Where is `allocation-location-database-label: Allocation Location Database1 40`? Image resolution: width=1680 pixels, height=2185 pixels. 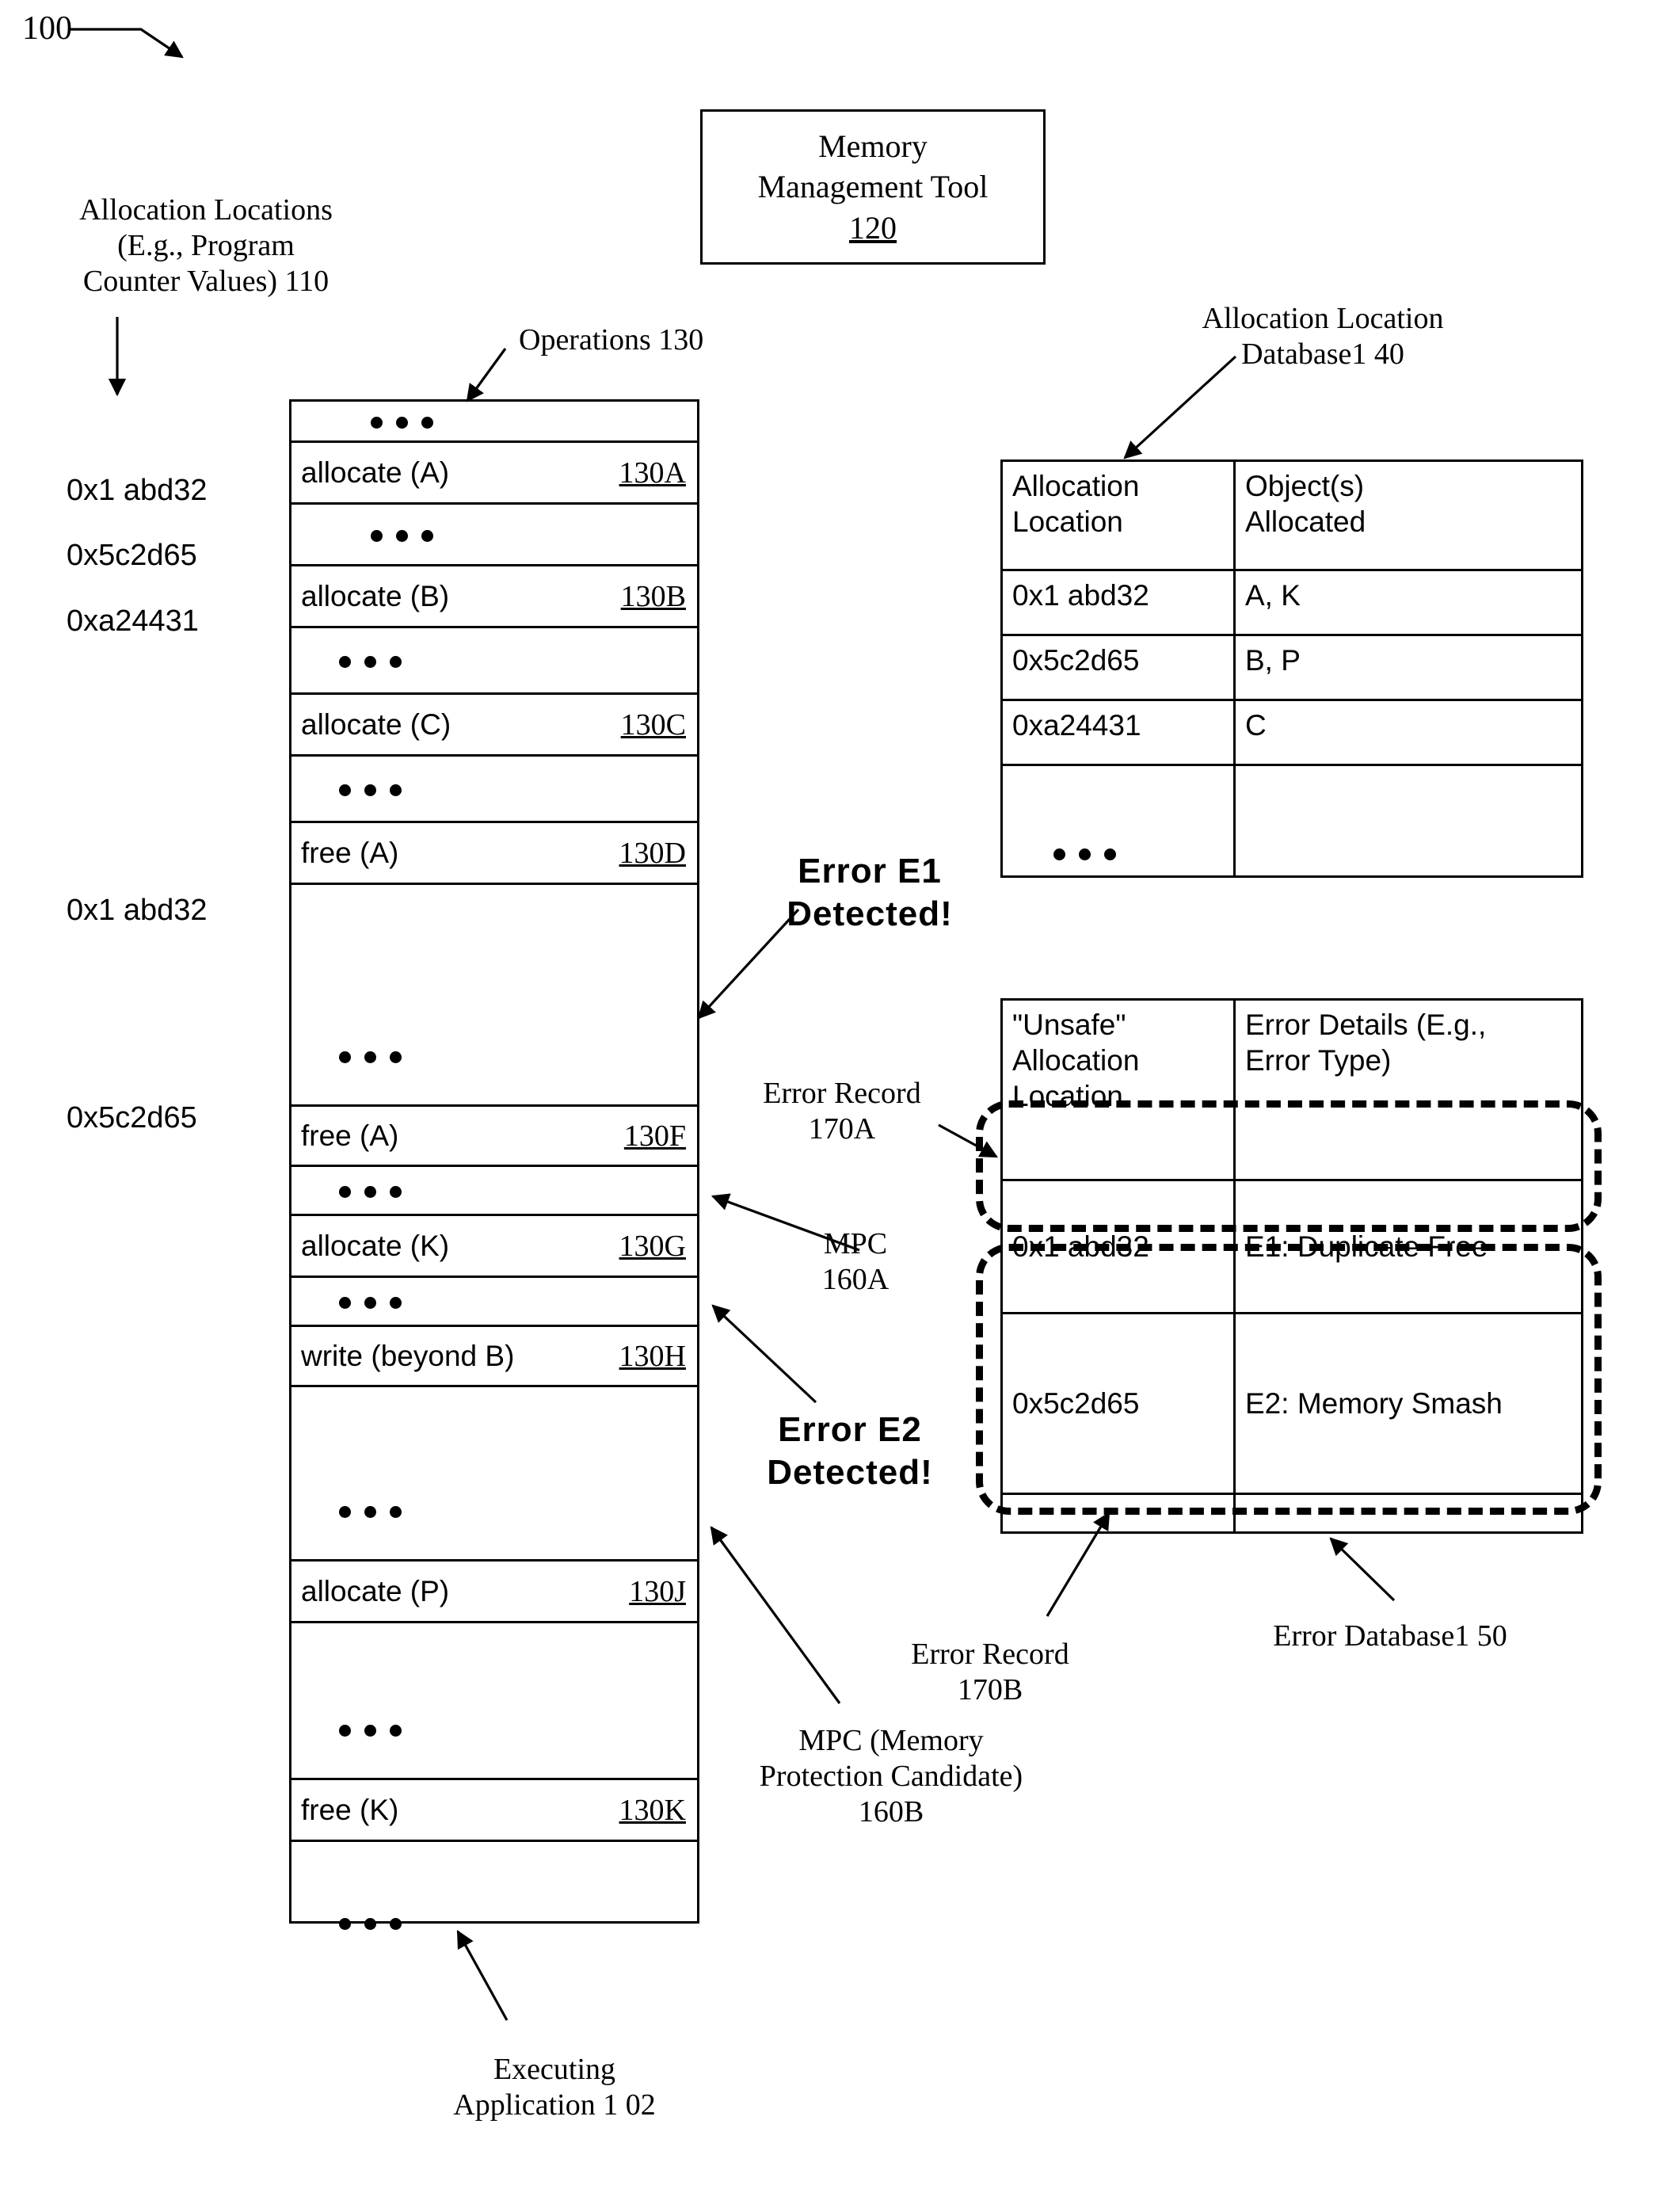 allocation-location-database-label: Allocation Location Database1 40 is located at coordinates (1323, 336).